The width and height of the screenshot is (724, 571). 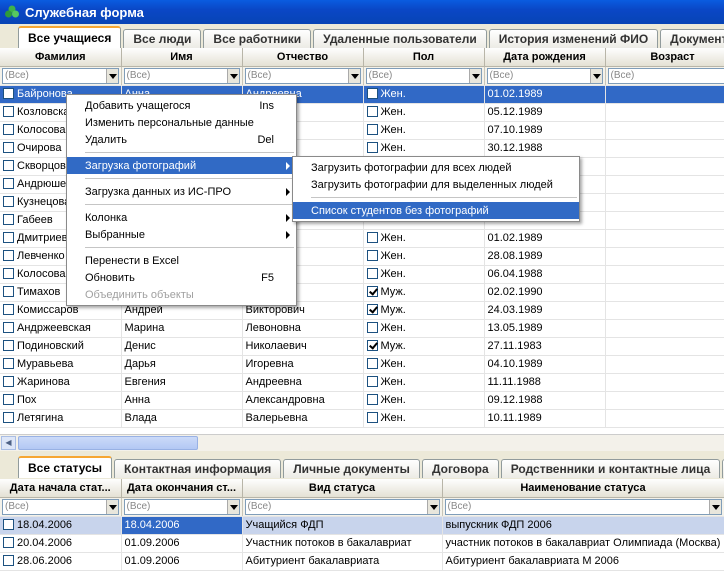 I want to click on tab-personal-docs: Личные документы, so click(x=351, y=468).